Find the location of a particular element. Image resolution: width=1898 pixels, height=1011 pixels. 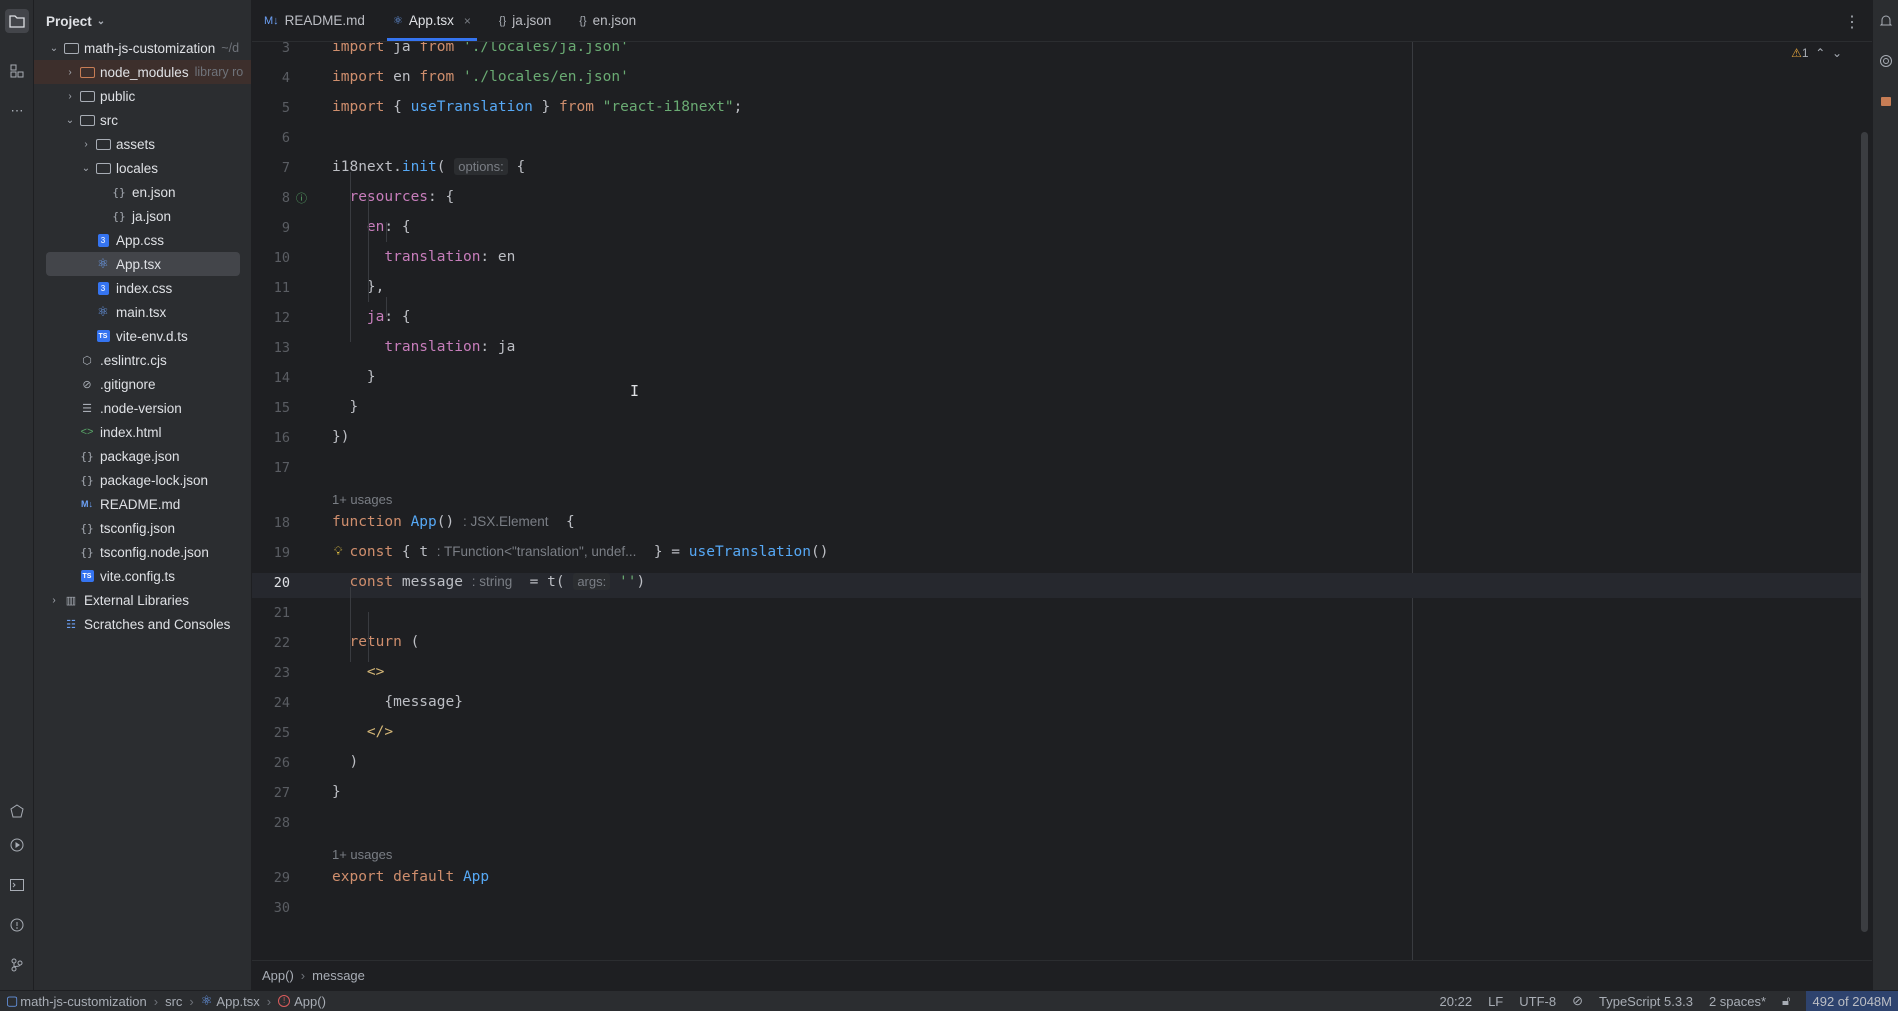

tree-item: {} package-lock.json is located at coordinates (142, 480).